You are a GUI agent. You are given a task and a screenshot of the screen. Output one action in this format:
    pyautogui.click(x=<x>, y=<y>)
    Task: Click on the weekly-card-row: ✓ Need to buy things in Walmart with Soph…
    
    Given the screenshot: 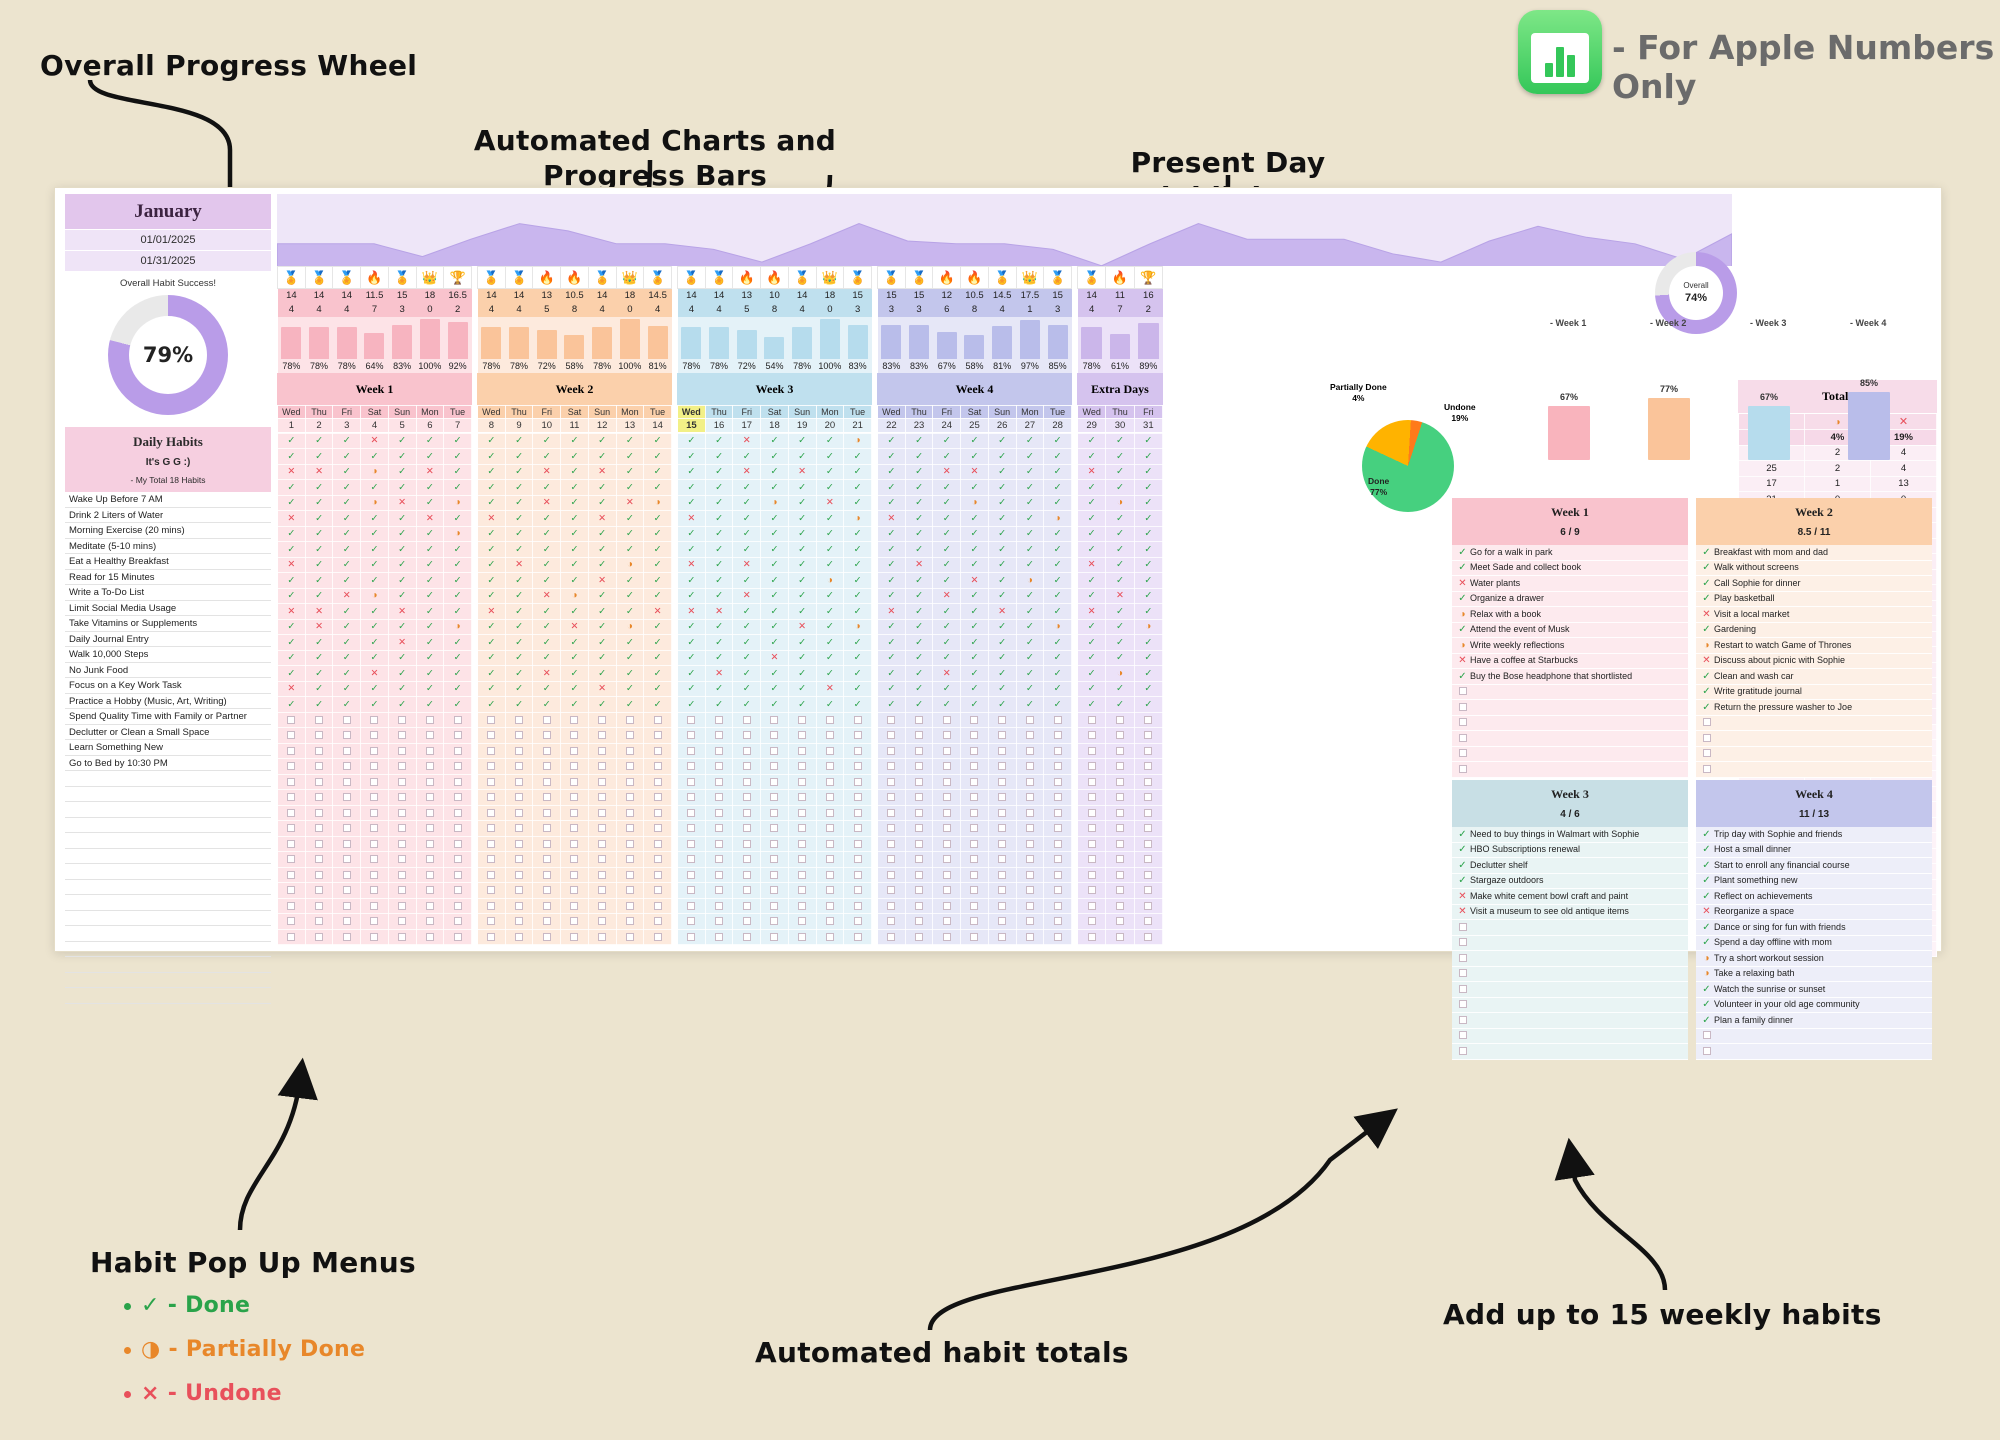 What is the action you would take?
    pyautogui.click(x=1570, y=835)
    